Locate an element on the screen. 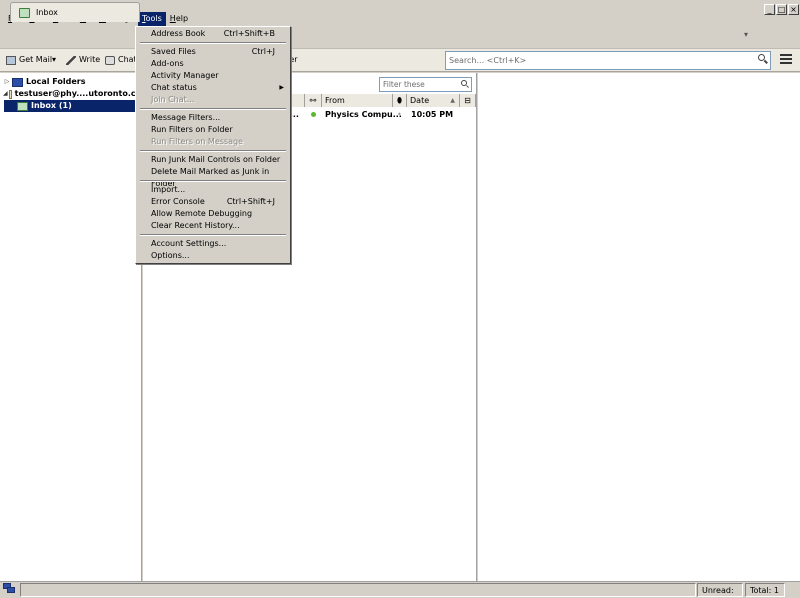  menu-item-delete-mail-marked-as-junk-in-folder: Delete Mail Marked as Junk in Folder is located at coordinates (213, 177).